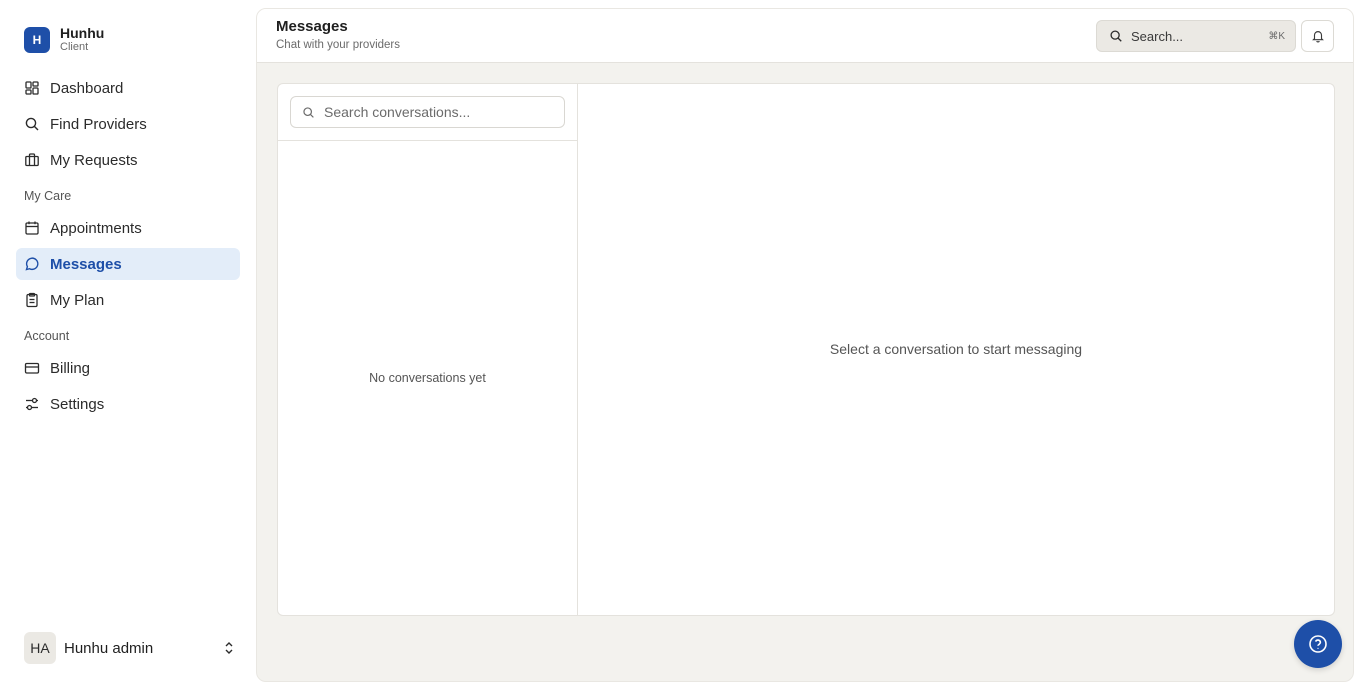  I want to click on sidebar-item-label: My Requests, so click(94, 160).